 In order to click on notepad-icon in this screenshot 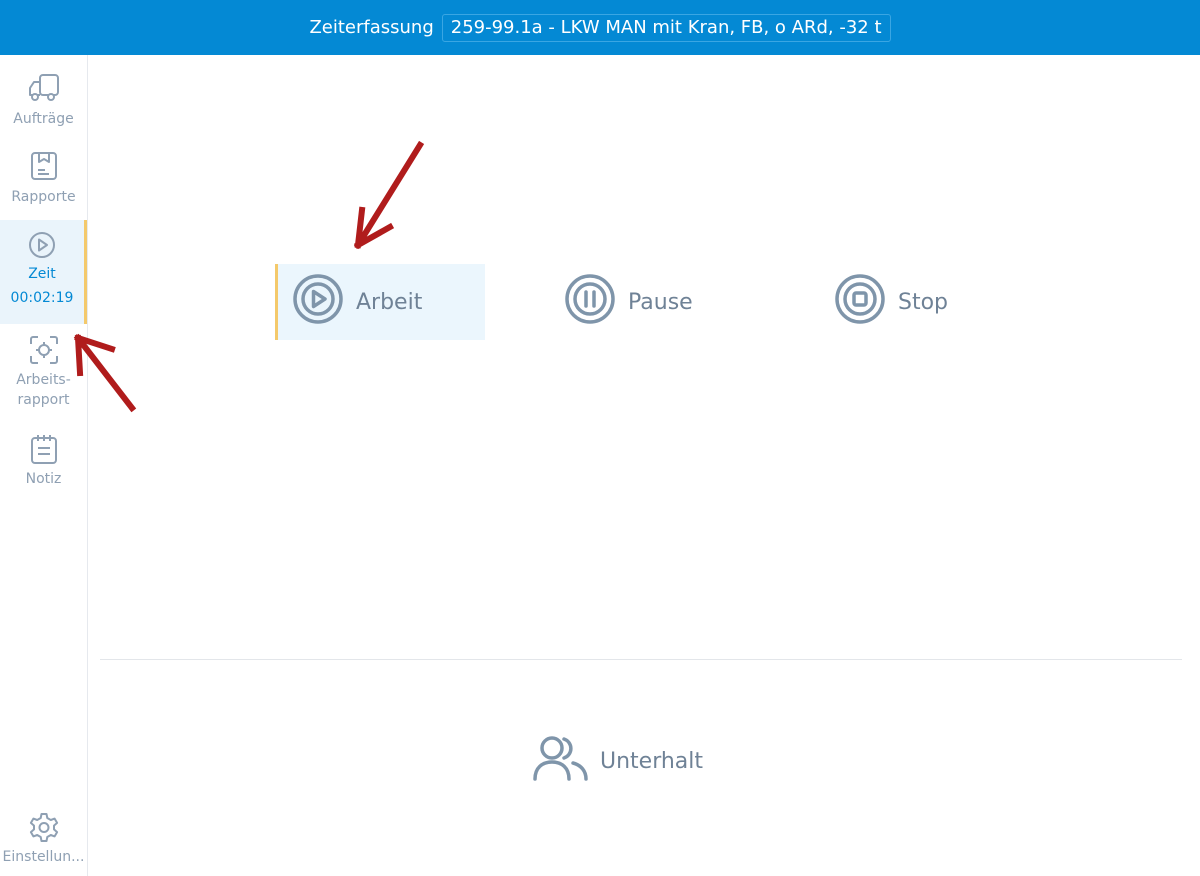, I will do `click(44, 449)`.